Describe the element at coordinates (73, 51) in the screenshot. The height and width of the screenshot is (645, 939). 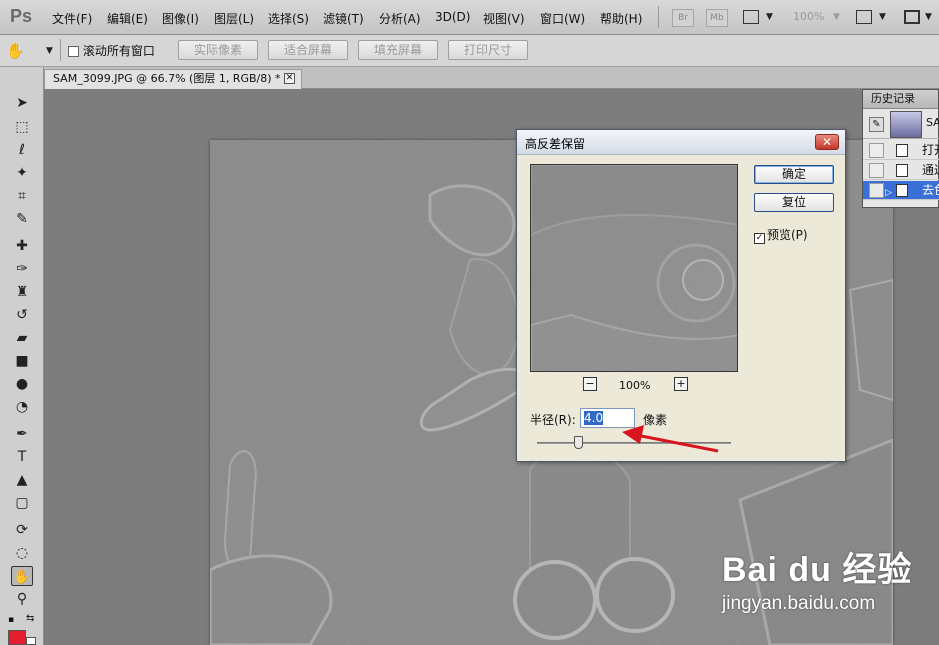
I see `scroll-all-checkbox` at that location.